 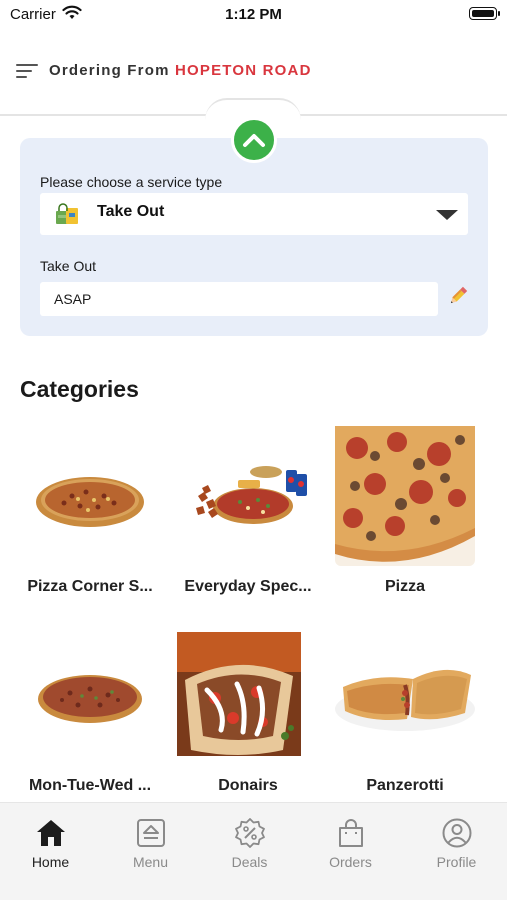 What do you see at coordinates (456, 862) in the screenshot?
I see `tab-profile-label: Profile` at bounding box center [456, 862].